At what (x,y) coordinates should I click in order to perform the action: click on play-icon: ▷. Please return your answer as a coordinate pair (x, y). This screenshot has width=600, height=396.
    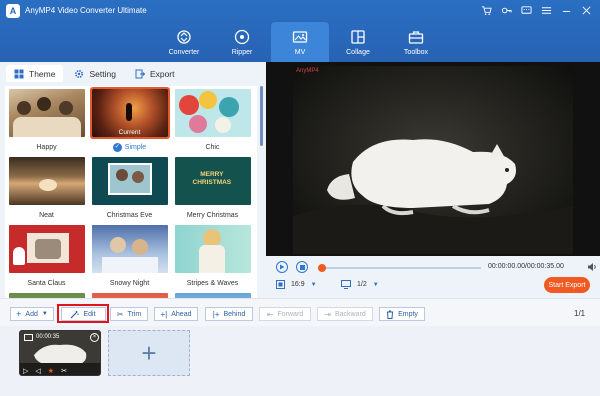
    Looking at the image, I should click on (25, 371).